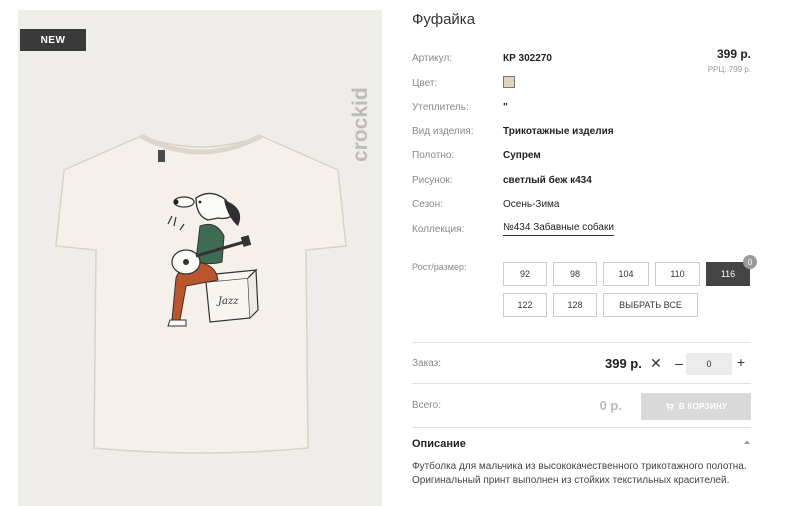  Describe the element at coordinates (677, 274) in the screenshot. I see `size-option-110: 110` at that location.